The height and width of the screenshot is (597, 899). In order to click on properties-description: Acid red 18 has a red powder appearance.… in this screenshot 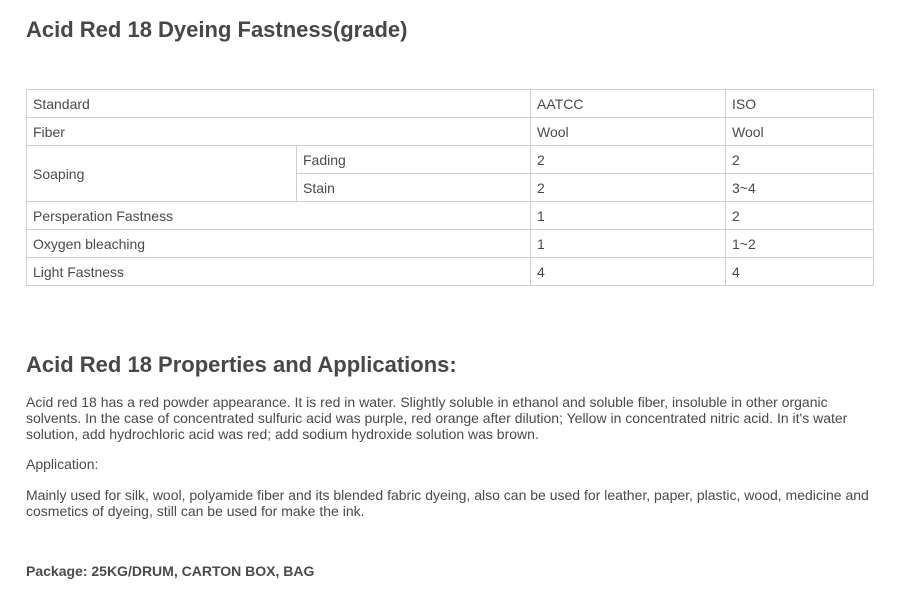, I will do `click(437, 418)`.